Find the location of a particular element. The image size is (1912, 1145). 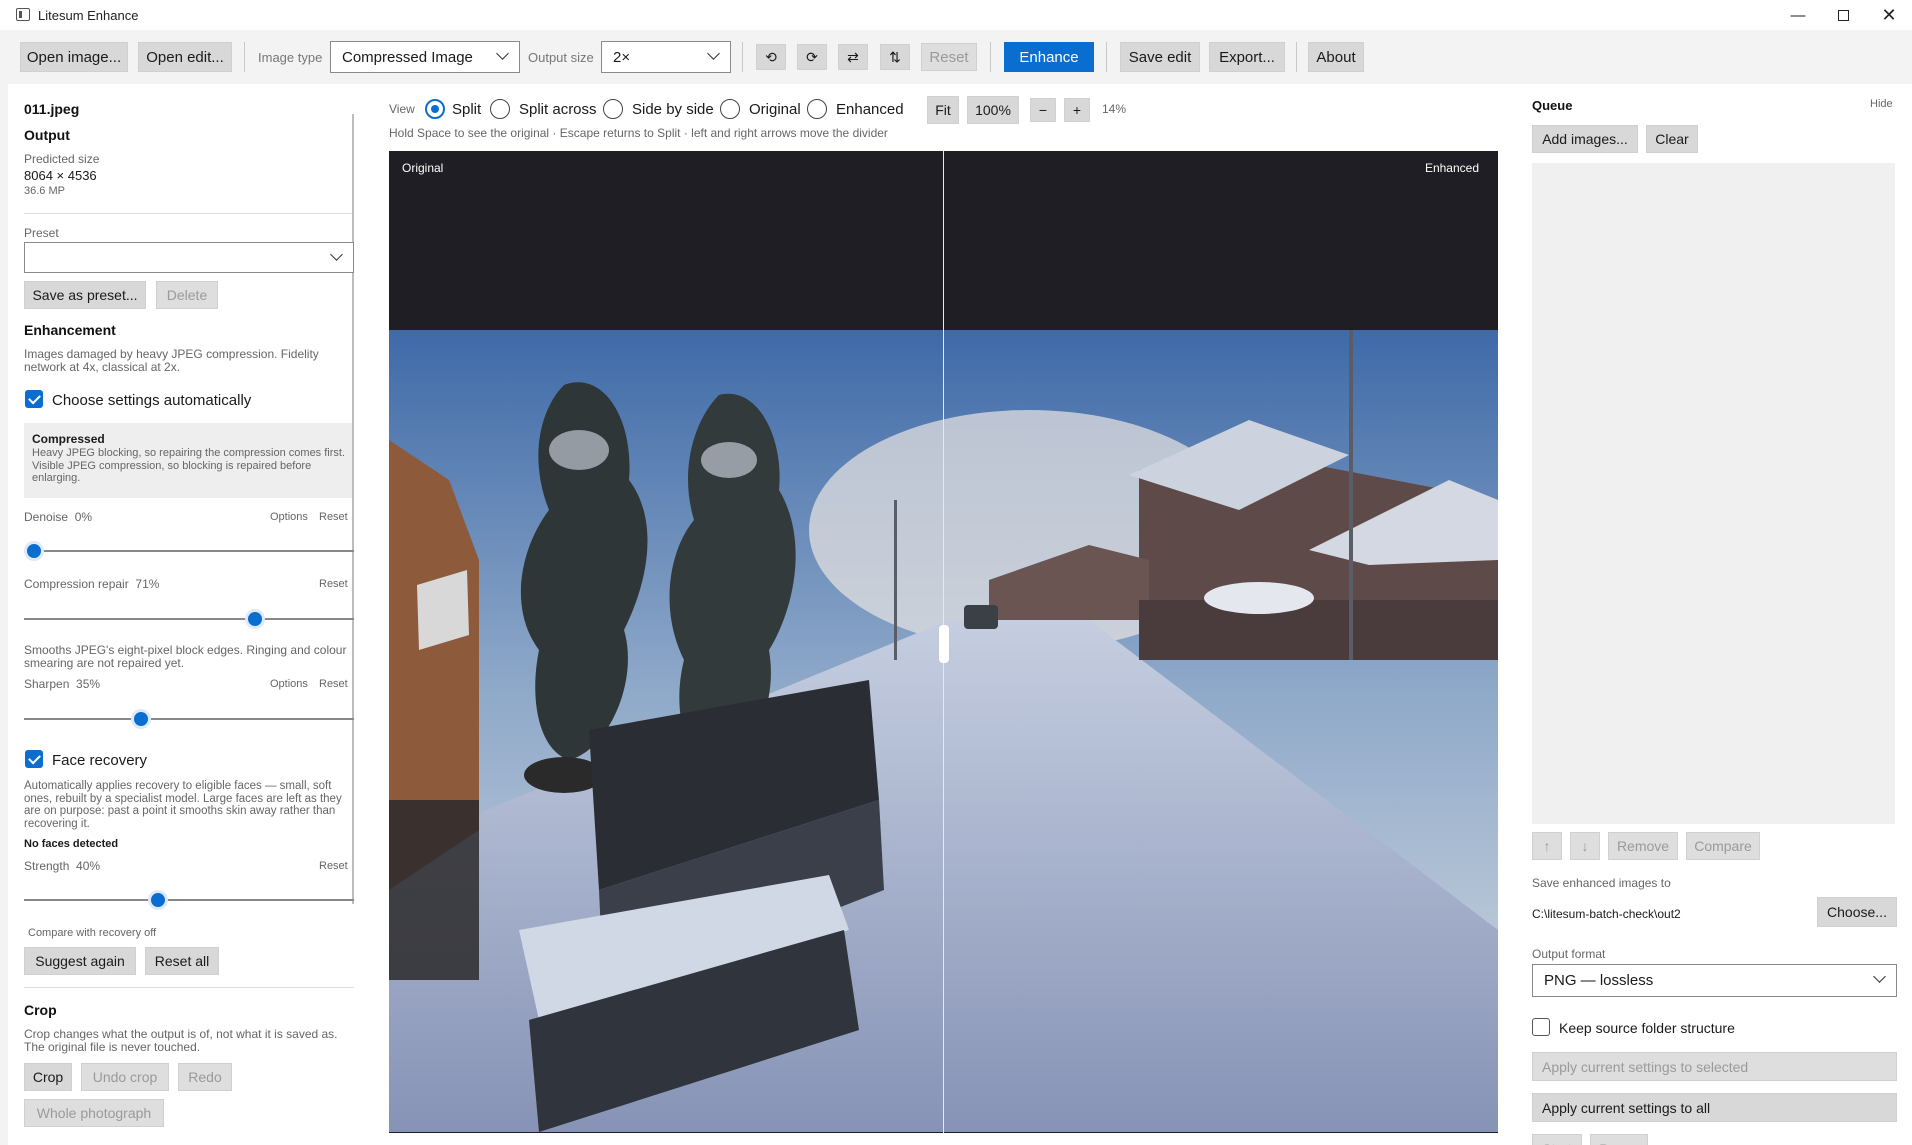

radio-enhanced-label: Enhanced is located at coordinates (870, 109).